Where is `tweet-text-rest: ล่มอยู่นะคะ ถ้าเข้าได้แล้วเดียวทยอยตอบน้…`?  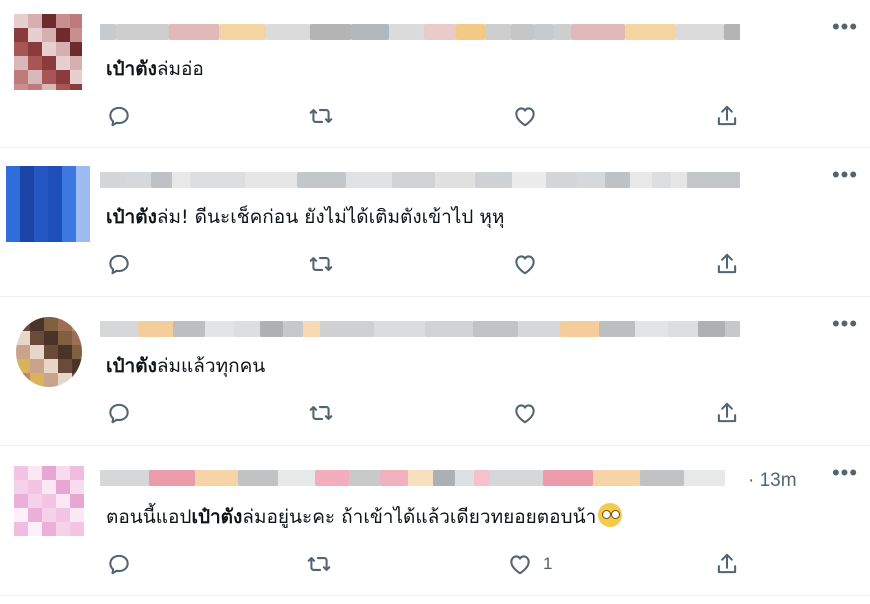
tweet-text-rest: ล่มอยู่นะคะ ถ้าเข้าได้แล้วเดียวทยอยตอบน้… is located at coordinates (419, 517).